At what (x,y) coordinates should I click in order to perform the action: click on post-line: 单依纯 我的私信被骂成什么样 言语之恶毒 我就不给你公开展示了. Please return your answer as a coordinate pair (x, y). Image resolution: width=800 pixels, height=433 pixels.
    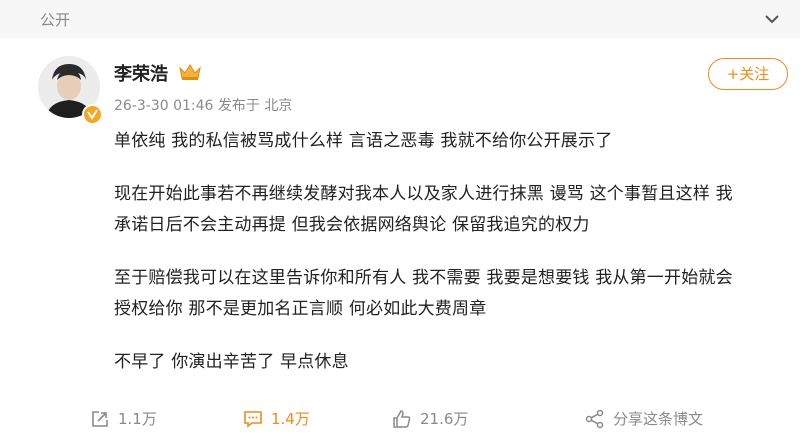
    Looking at the image, I should click on (363, 141).